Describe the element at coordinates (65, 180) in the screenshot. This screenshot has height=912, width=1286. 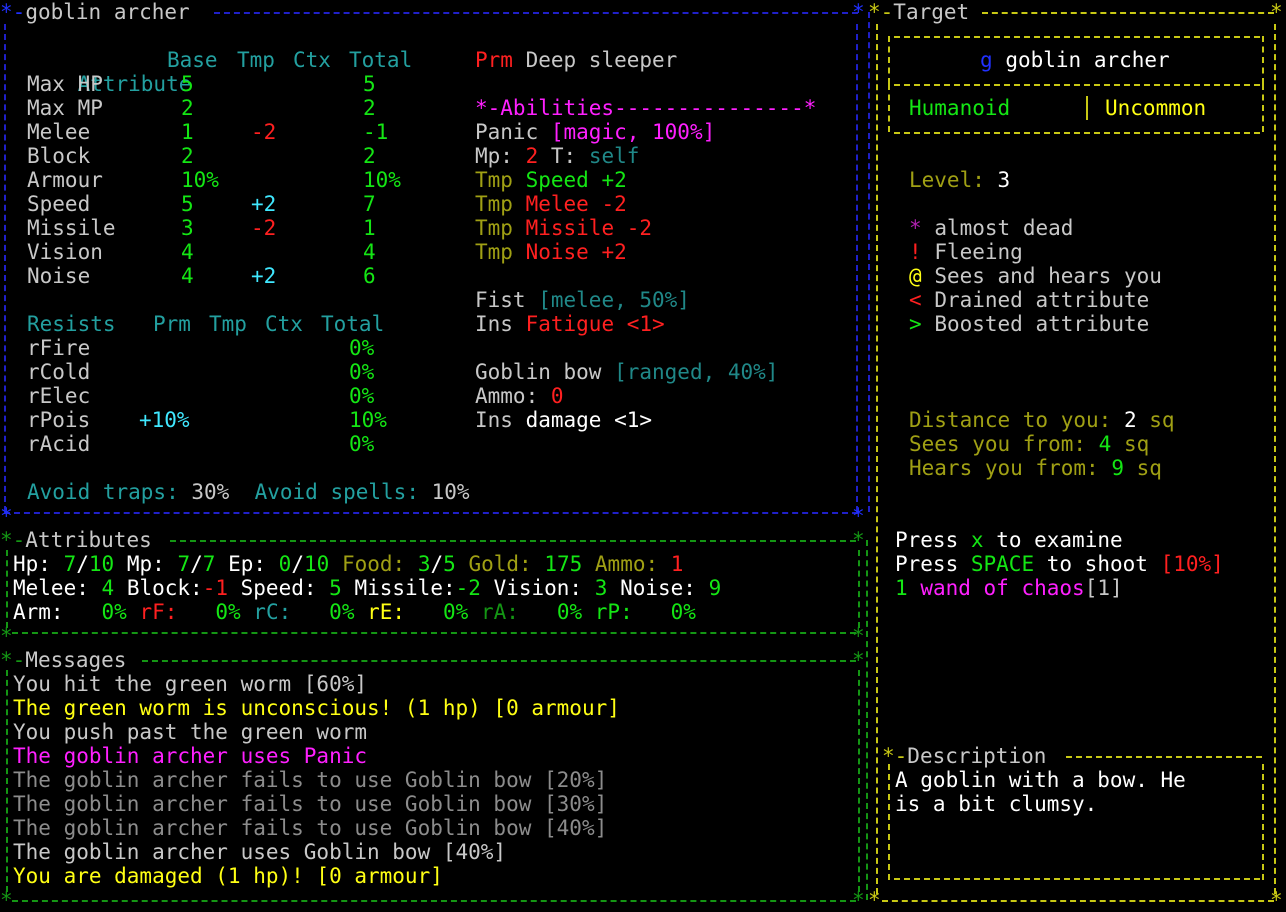
I see `stat-name: Armour` at that location.